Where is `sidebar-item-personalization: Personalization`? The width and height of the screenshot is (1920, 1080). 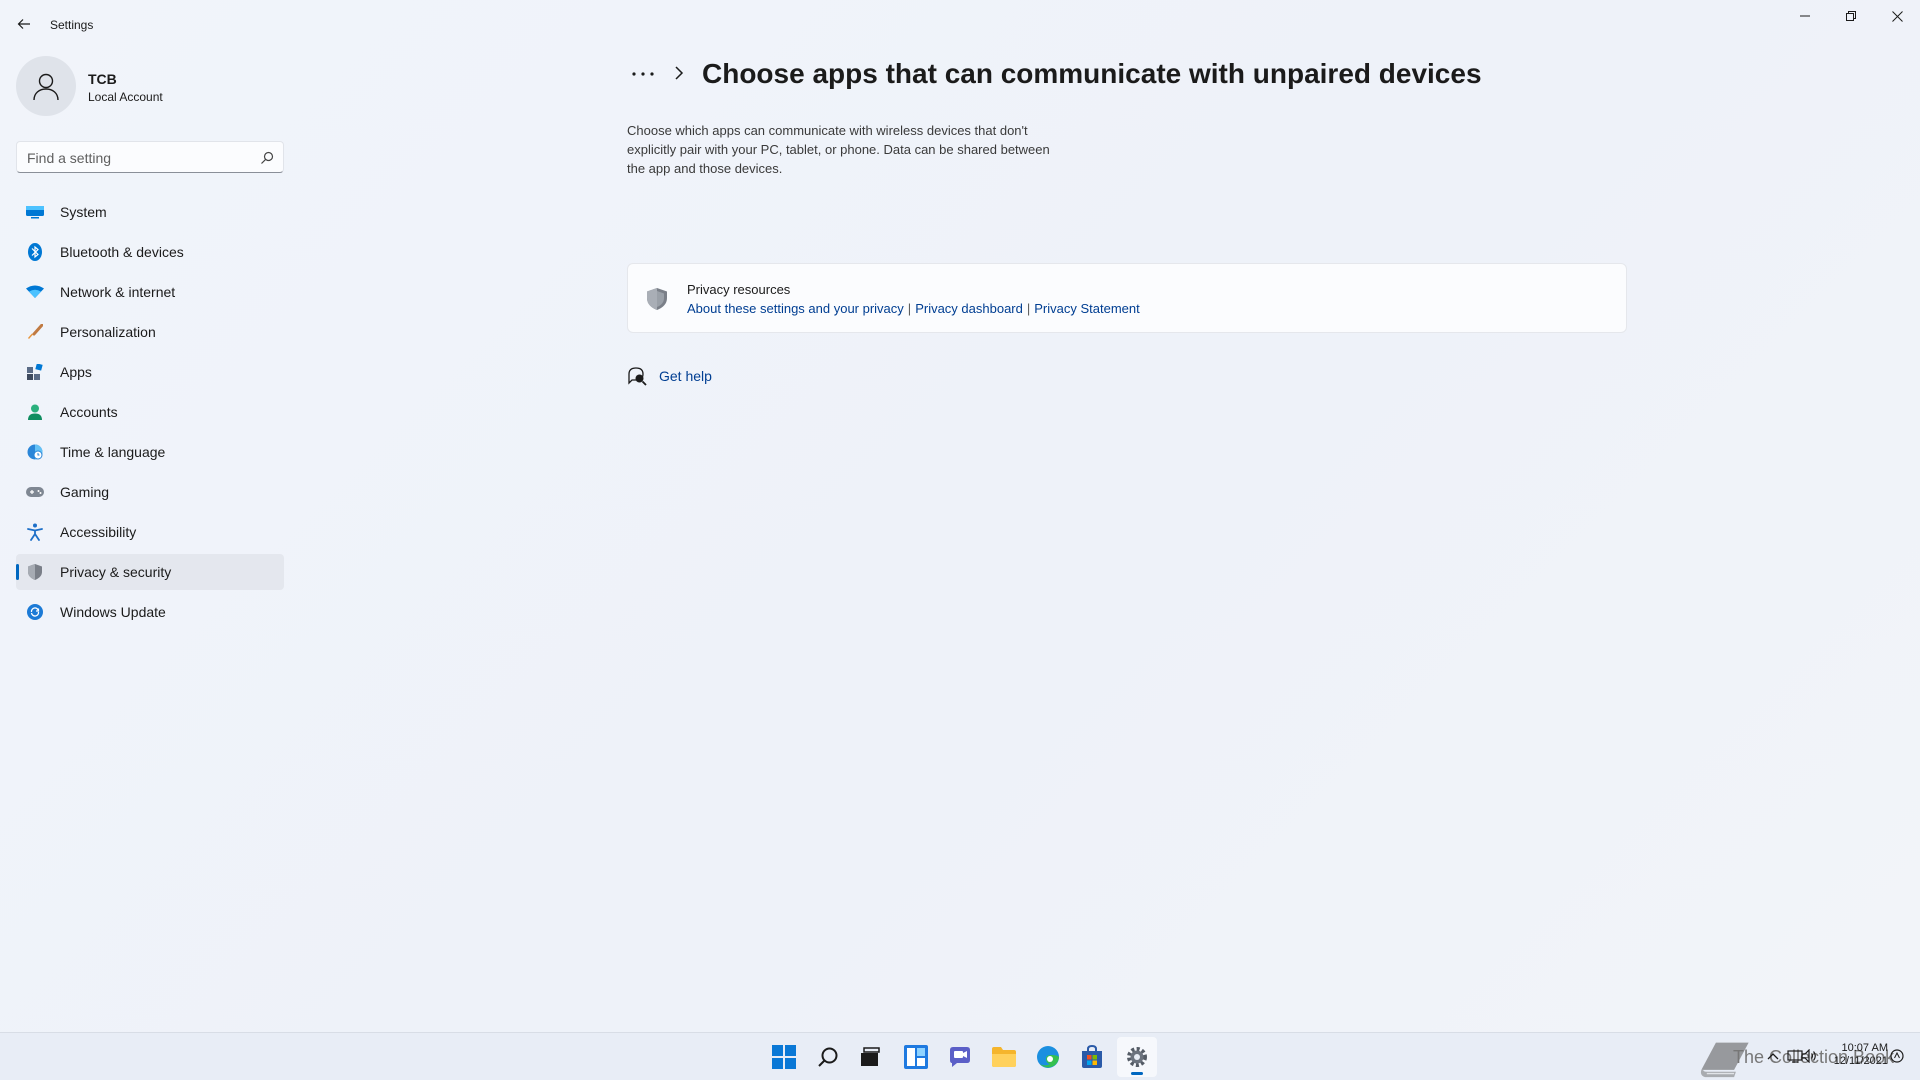
sidebar-item-personalization: Personalization is located at coordinates (150, 332).